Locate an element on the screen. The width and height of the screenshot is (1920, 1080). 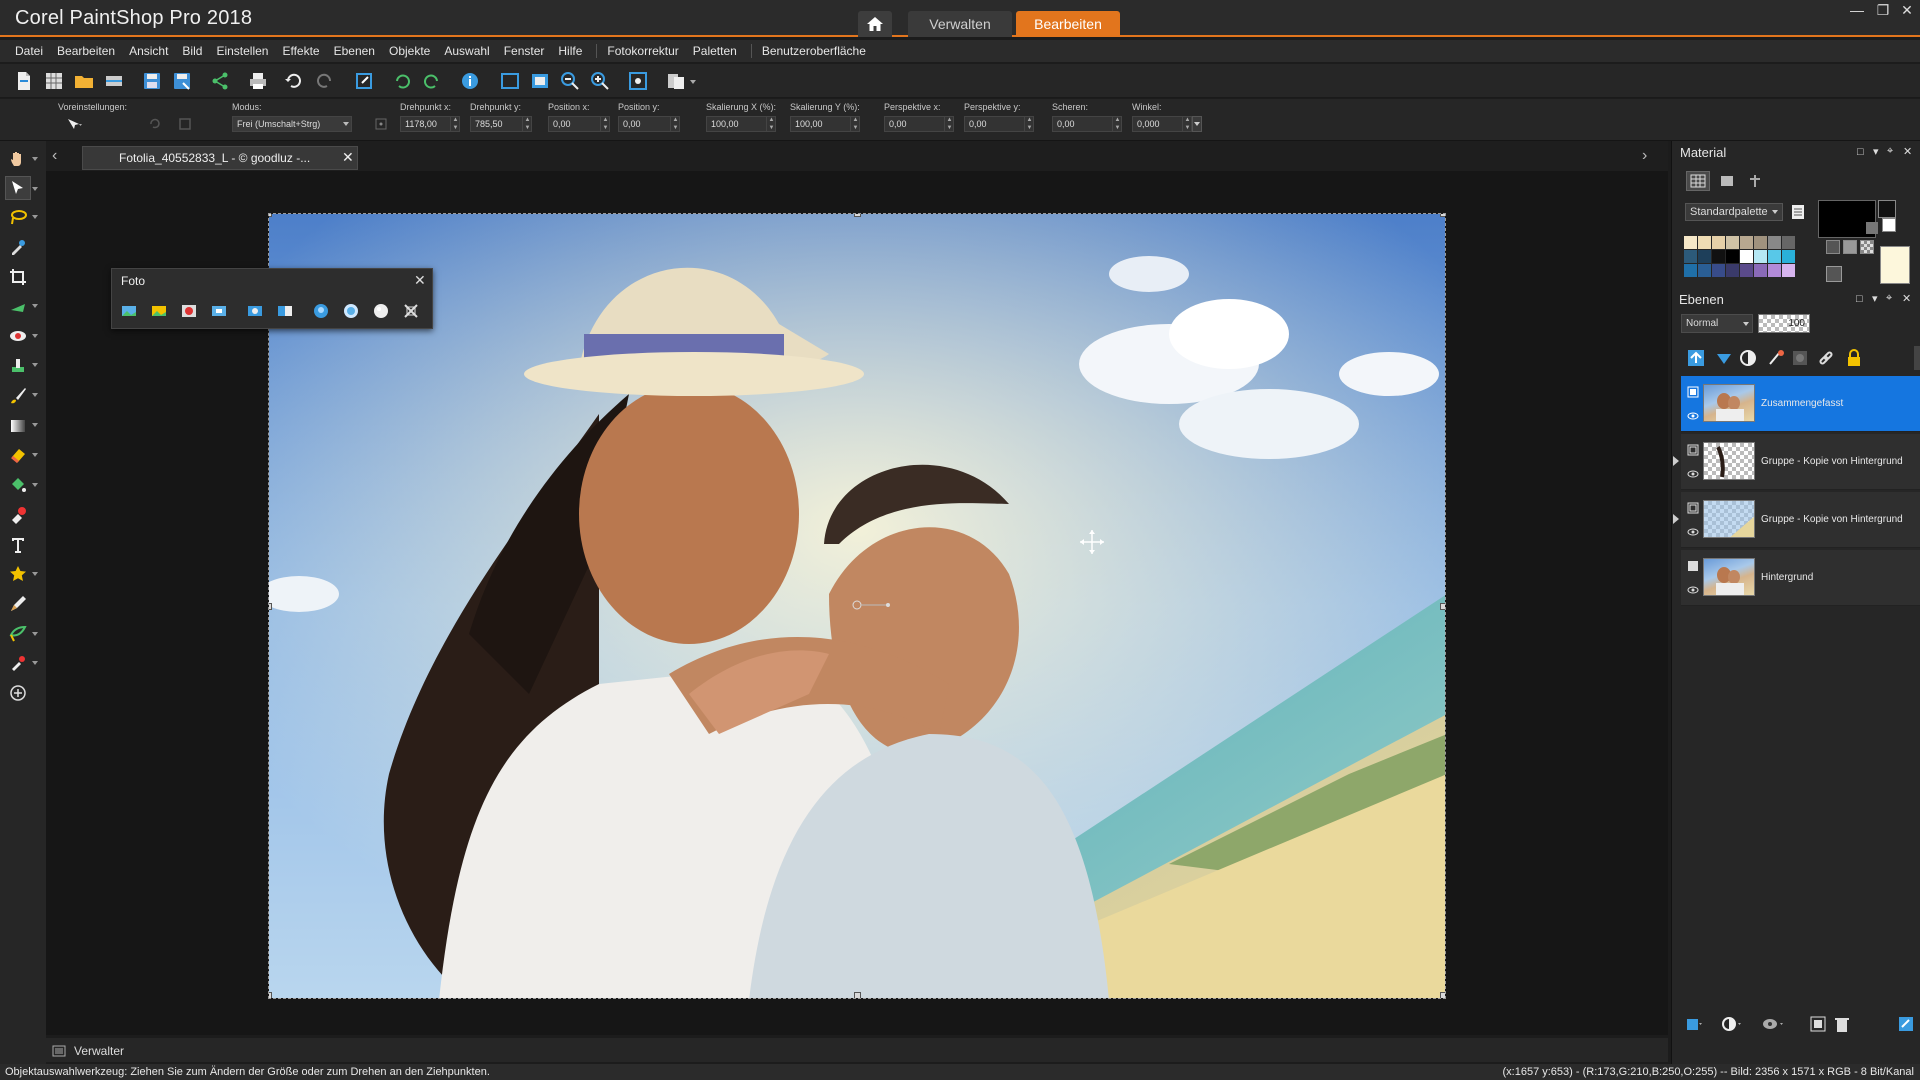
paint-brush-tool is located at coordinates (18, 396).